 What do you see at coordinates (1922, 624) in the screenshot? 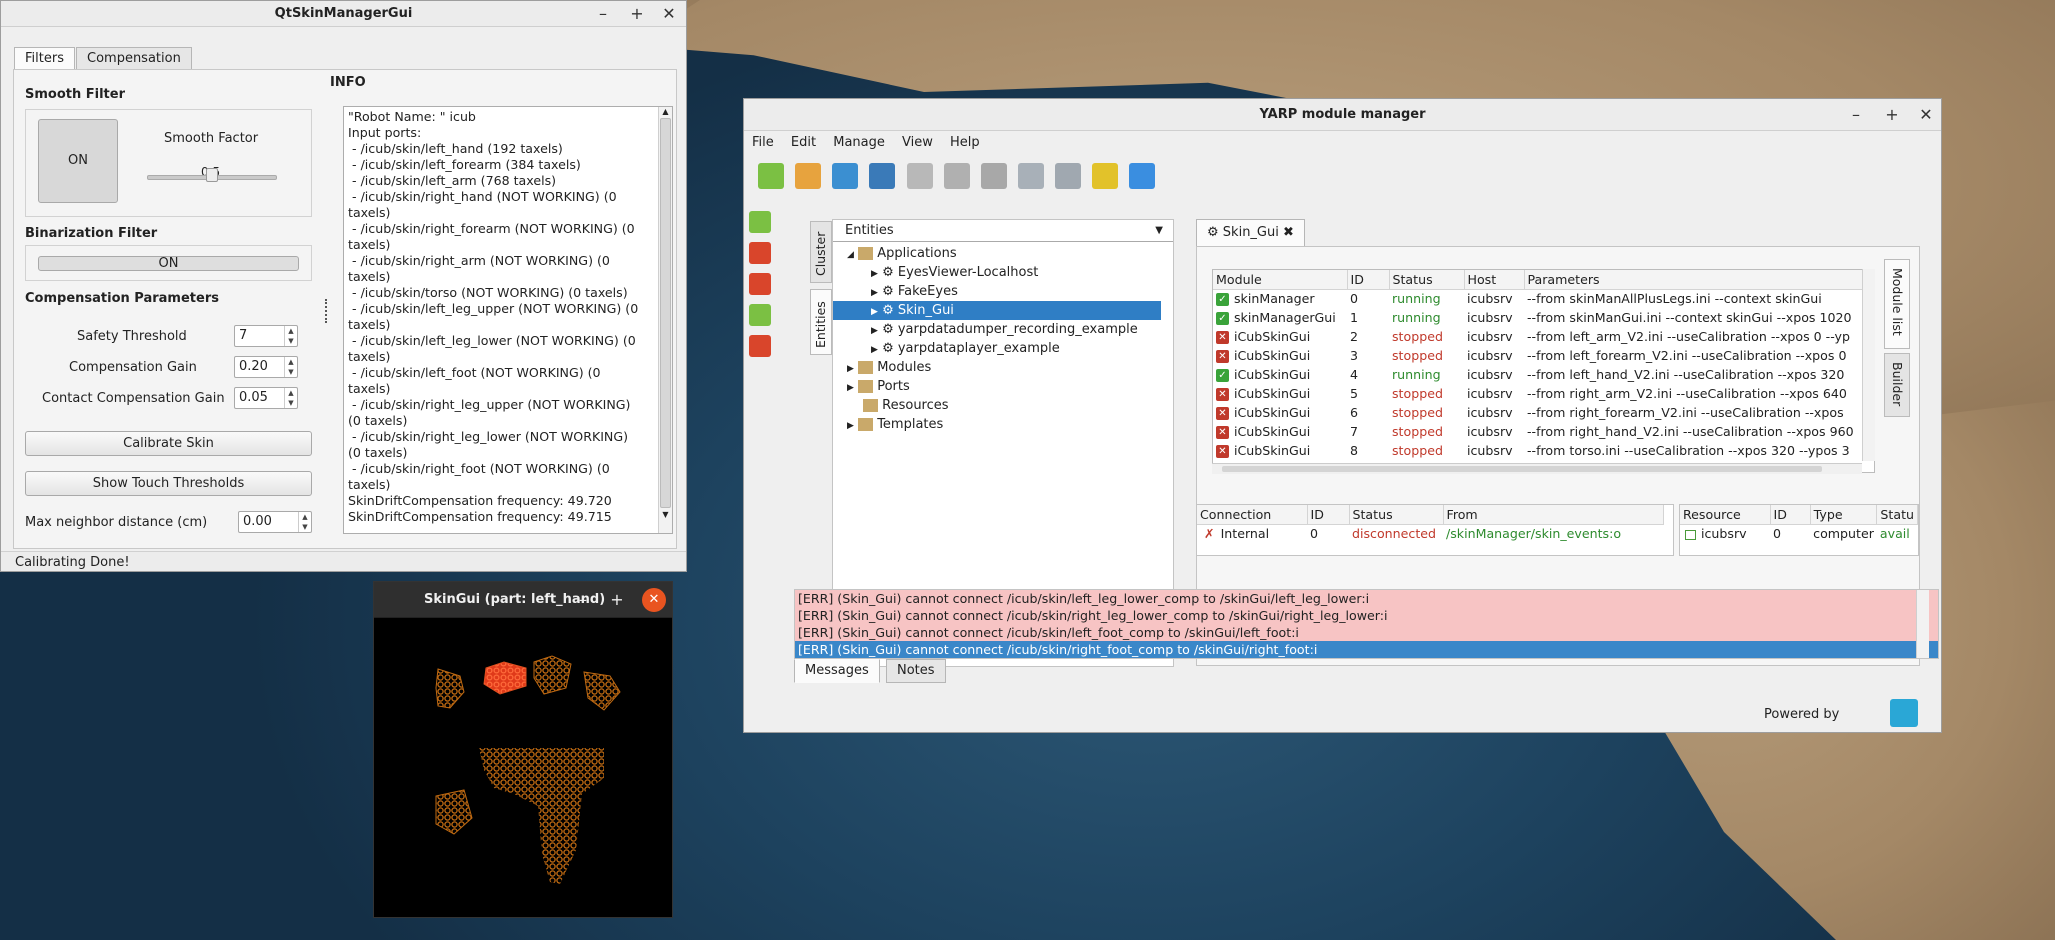
I see `messages-scrollbar` at bounding box center [1922, 624].